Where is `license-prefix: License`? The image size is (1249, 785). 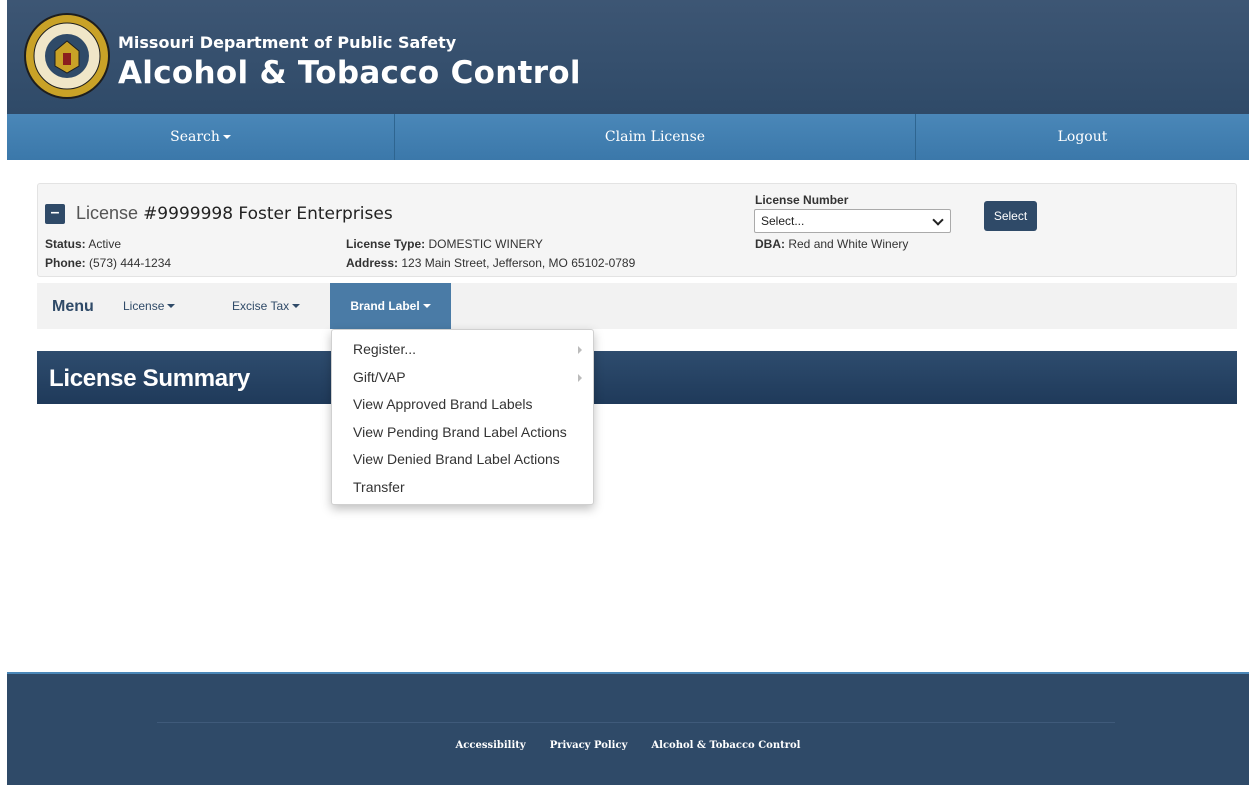 license-prefix: License is located at coordinates (107, 213).